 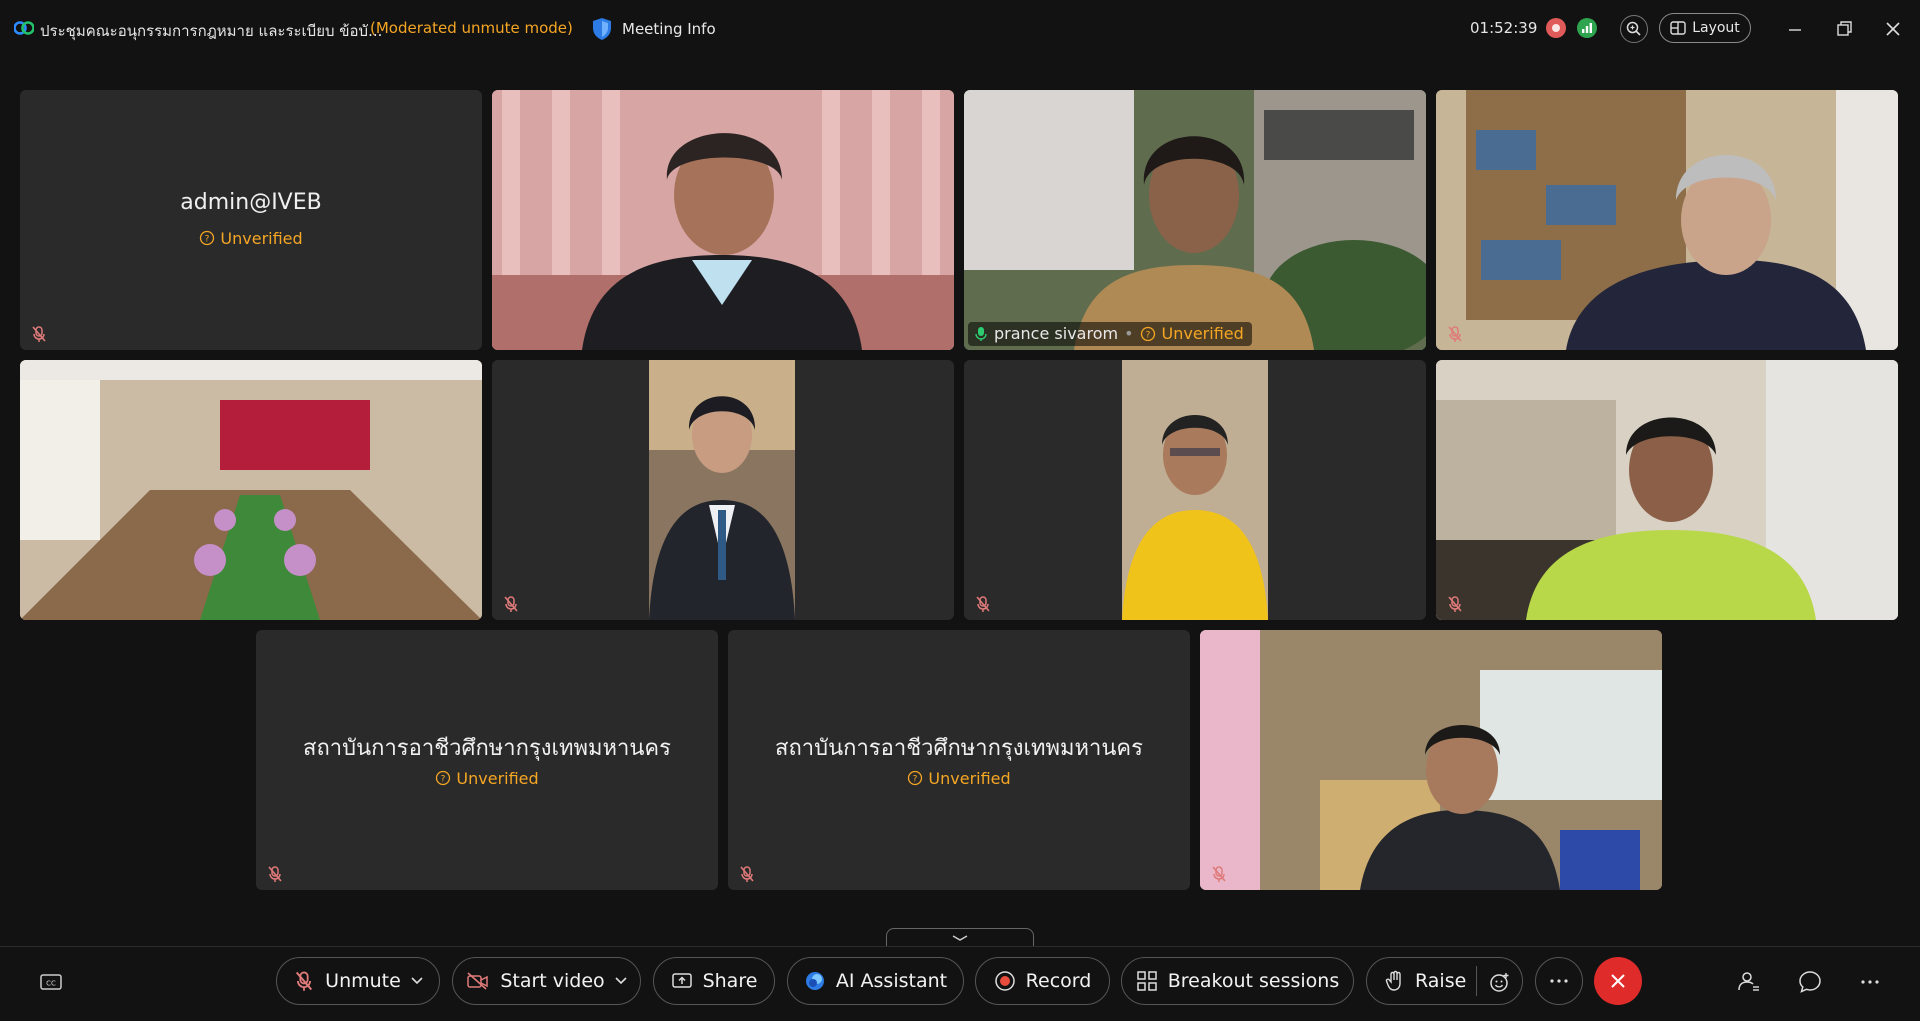 I want to click on collapse-filmstrip-button, so click(x=960, y=937).